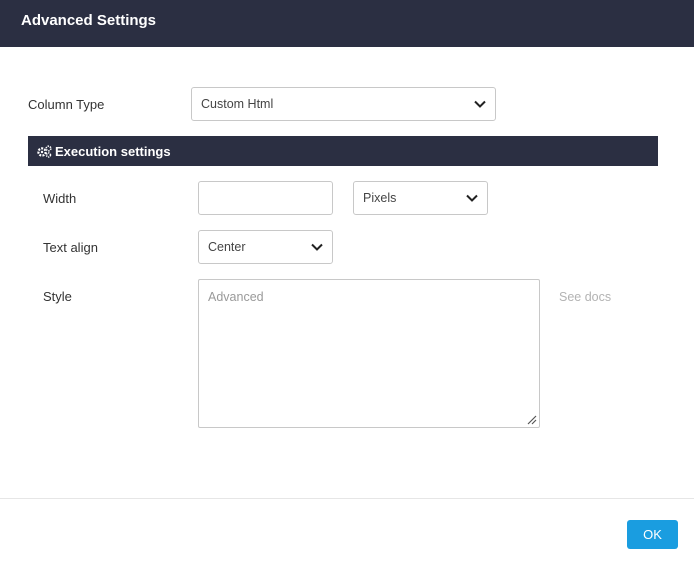 Image resolution: width=694 pixels, height=584 pixels. What do you see at coordinates (347, 498) in the screenshot?
I see `footer-divider` at bounding box center [347, 498].